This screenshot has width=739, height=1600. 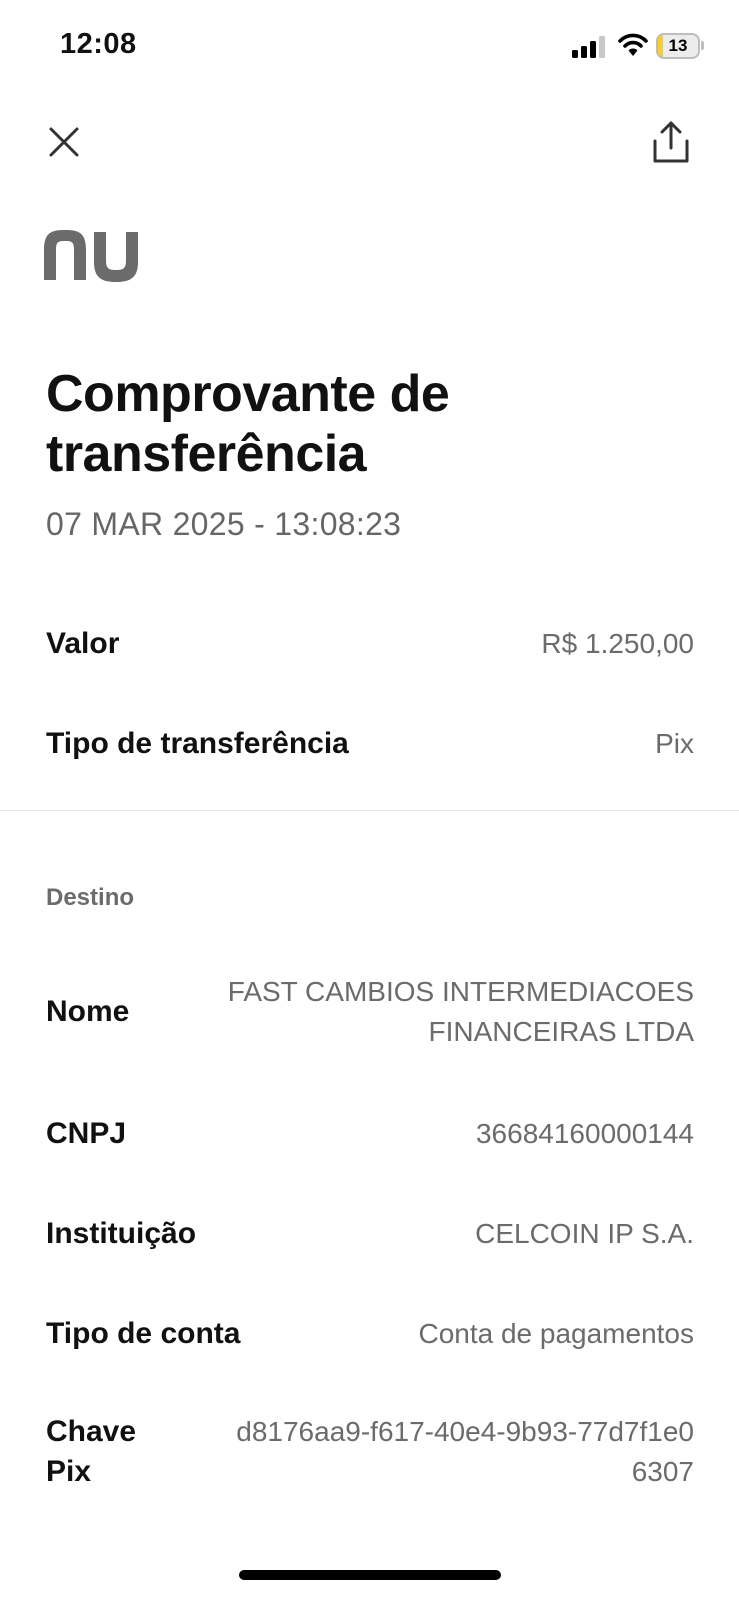 I want to click on valor-value: R$ 1.250,00, so click(x=617, y=643).